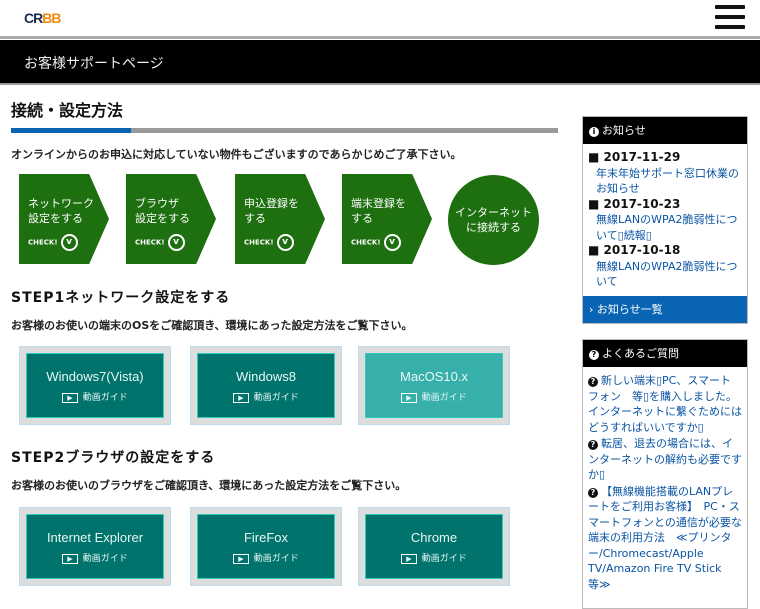 This screenshot has width=760, height=609. I want to click on hamburger-menu-icon, so click(730, 17).